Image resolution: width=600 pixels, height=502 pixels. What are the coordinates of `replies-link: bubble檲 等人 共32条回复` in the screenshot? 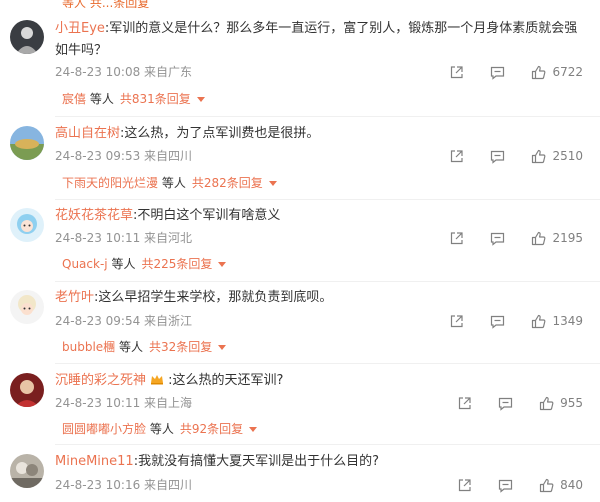 It's located at (144, 347).